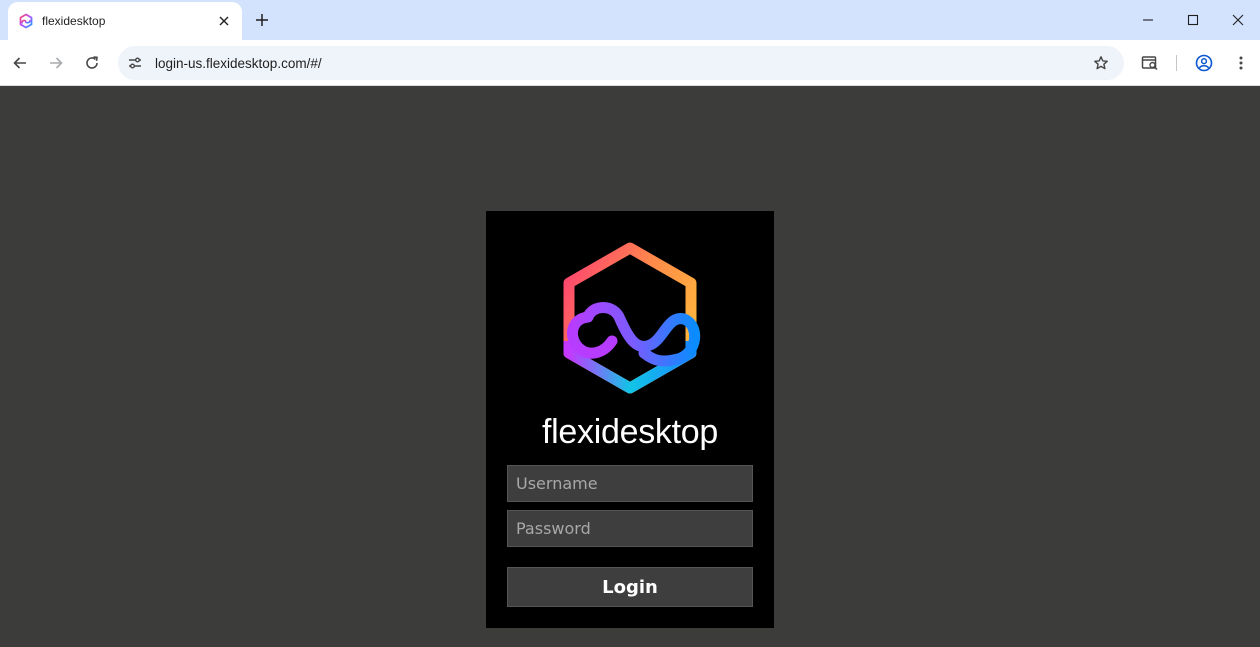 The height and width of the screenshot is (647, 1260). What do you see at coordinates (26, 21) in the screenshot?
I see `flexidesktop-favicon-icon` at bounding box center [26, 21].